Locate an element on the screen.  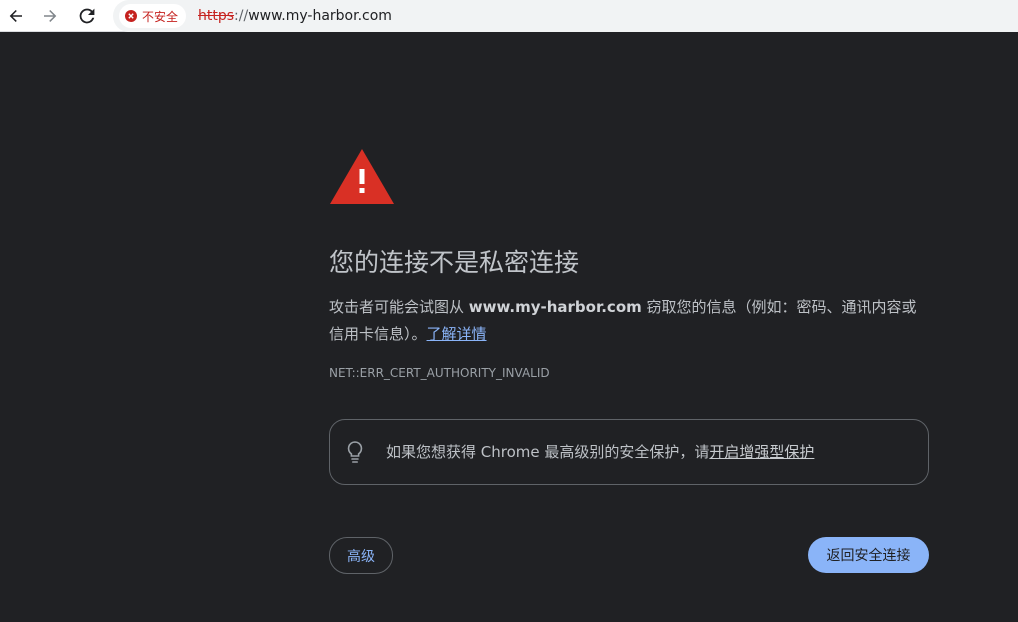
security-chip: 不安全 is located at coordinates (153, 16).